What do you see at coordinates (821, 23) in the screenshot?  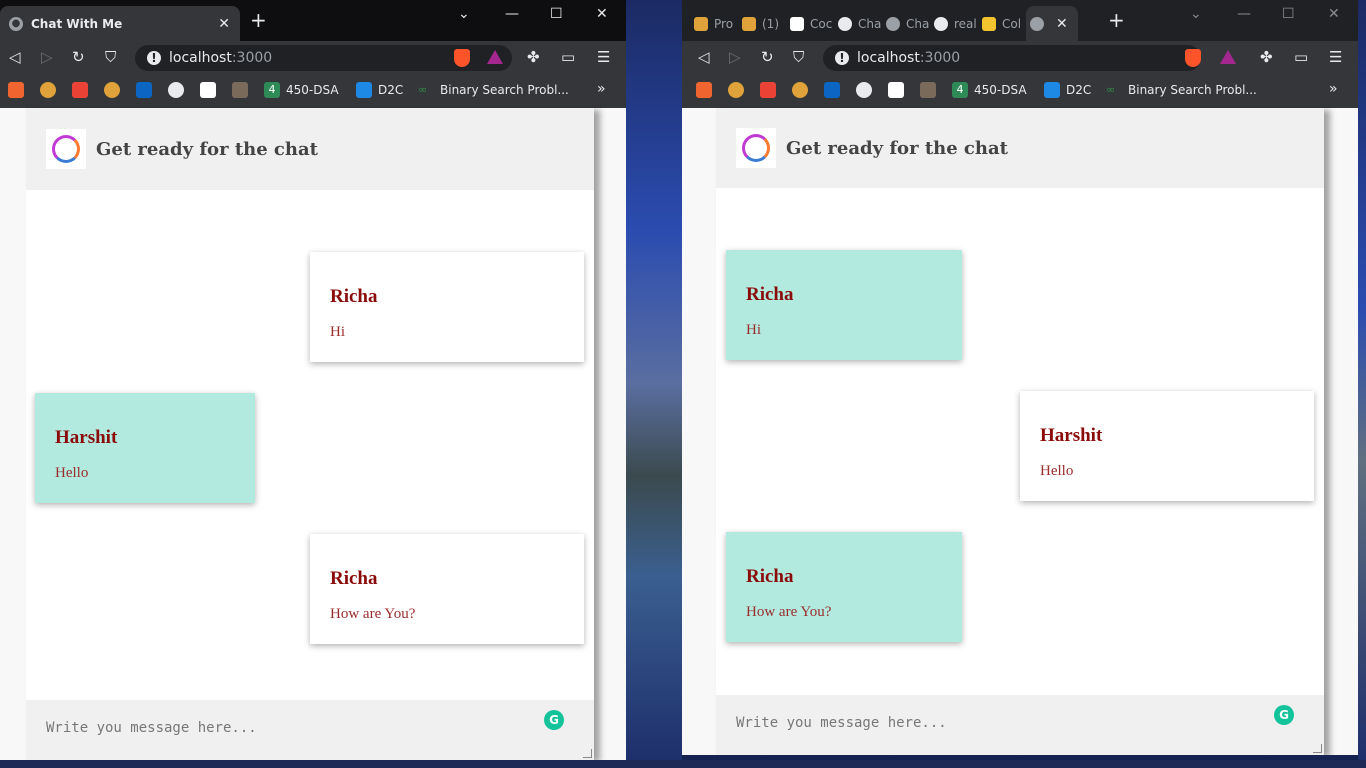 I see `tab-label: Coc` at bounding box center [821, 23].